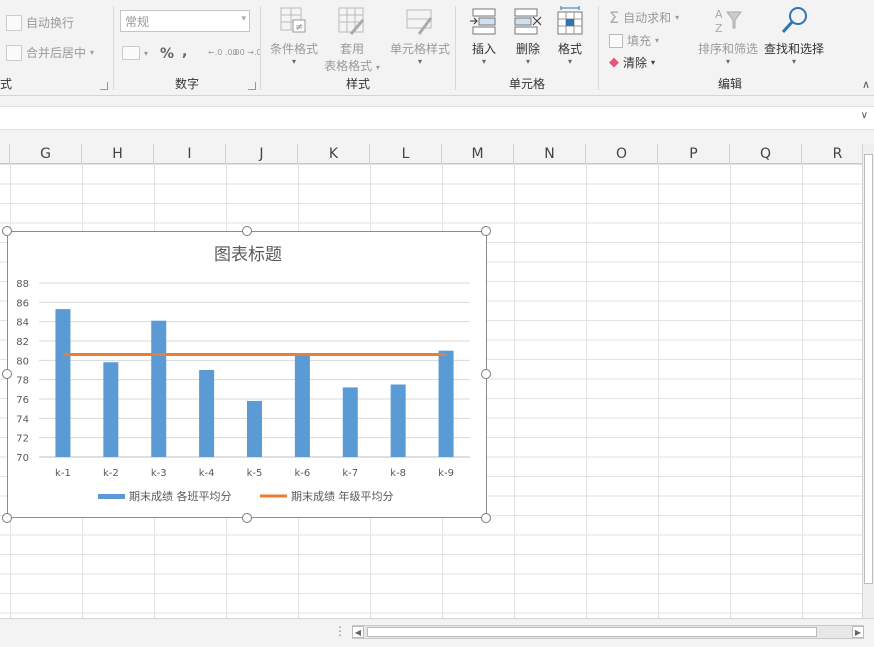  I want to click on format-as-table-button: 套用 表格格式 ▾, so click(352, 40).